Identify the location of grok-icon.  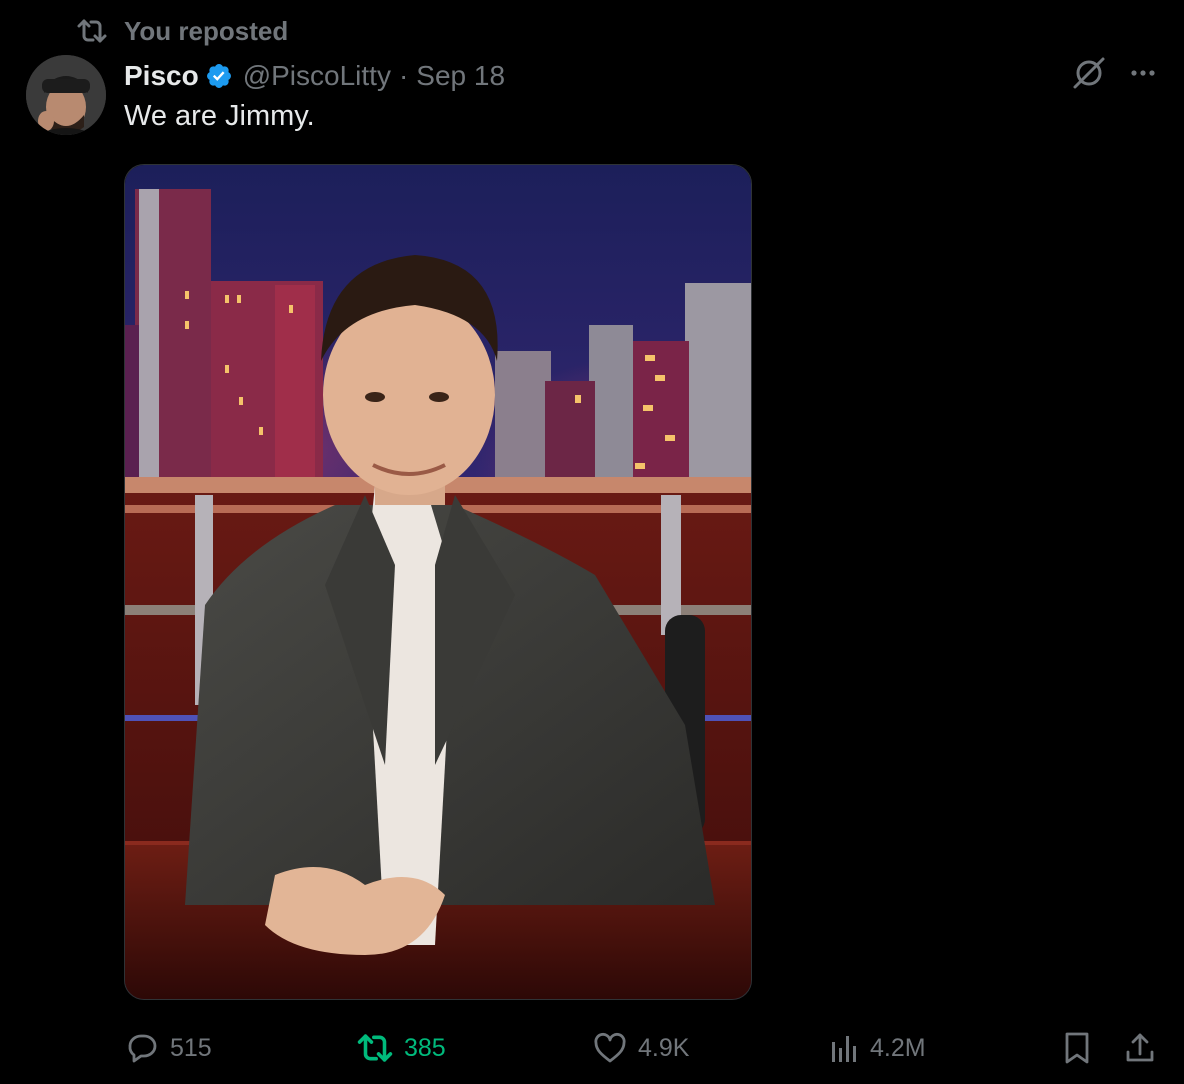
(1089, 73).